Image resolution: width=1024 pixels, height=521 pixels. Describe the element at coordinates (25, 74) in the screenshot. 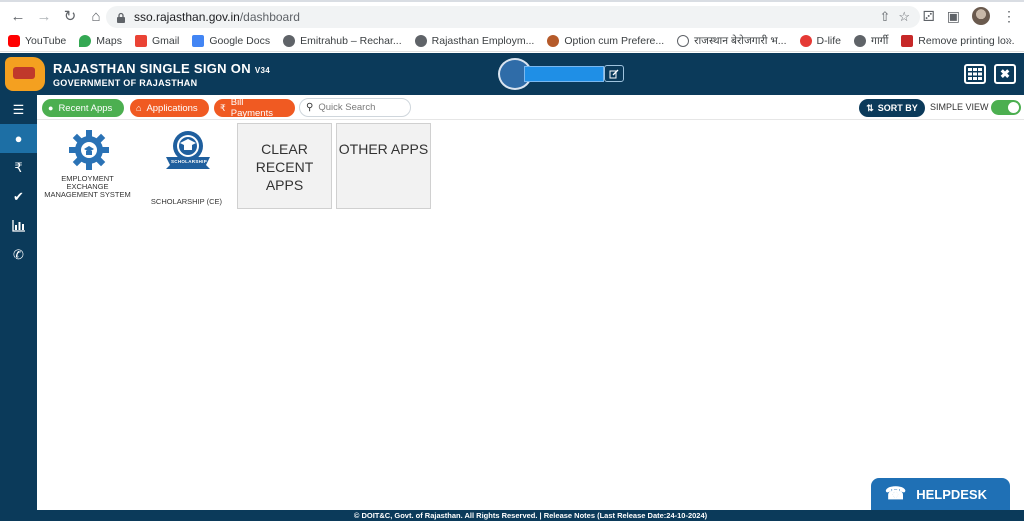

I see `rajasthan-sso-logo` at that location.